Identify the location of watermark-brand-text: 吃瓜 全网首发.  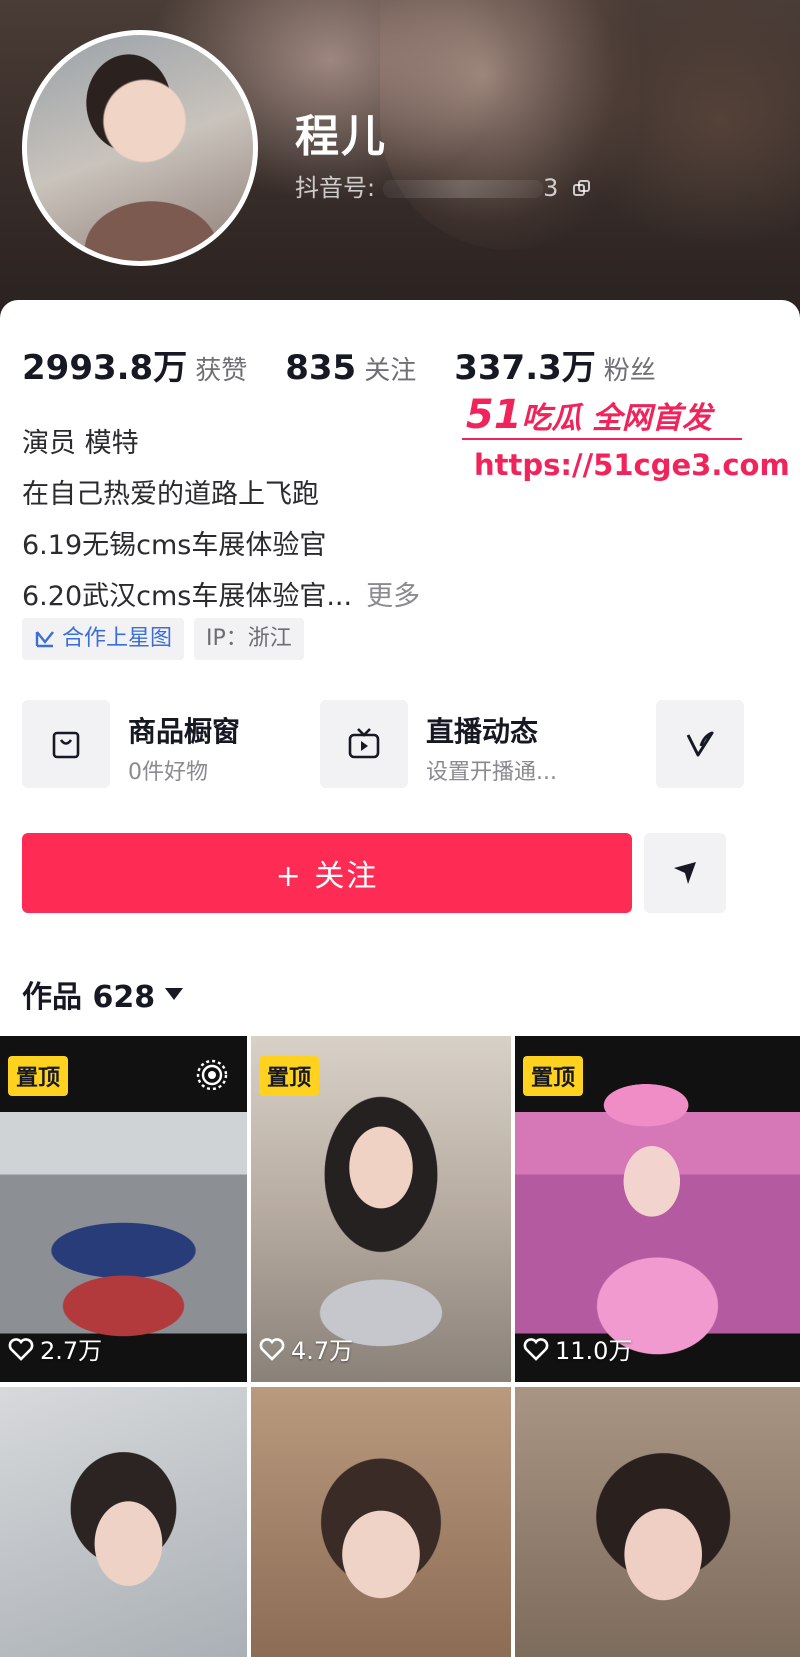
(616, 418).